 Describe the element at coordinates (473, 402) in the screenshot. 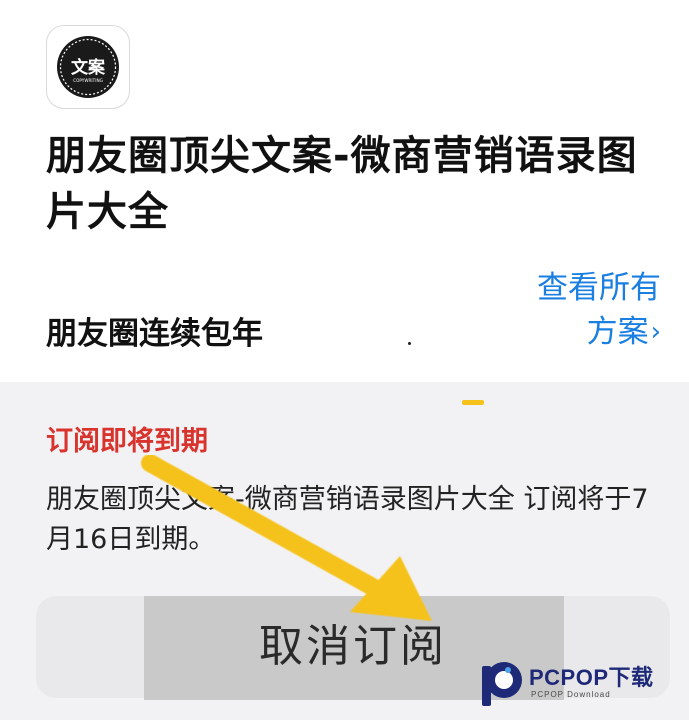

I see `yellow-dash-mark` at that location.